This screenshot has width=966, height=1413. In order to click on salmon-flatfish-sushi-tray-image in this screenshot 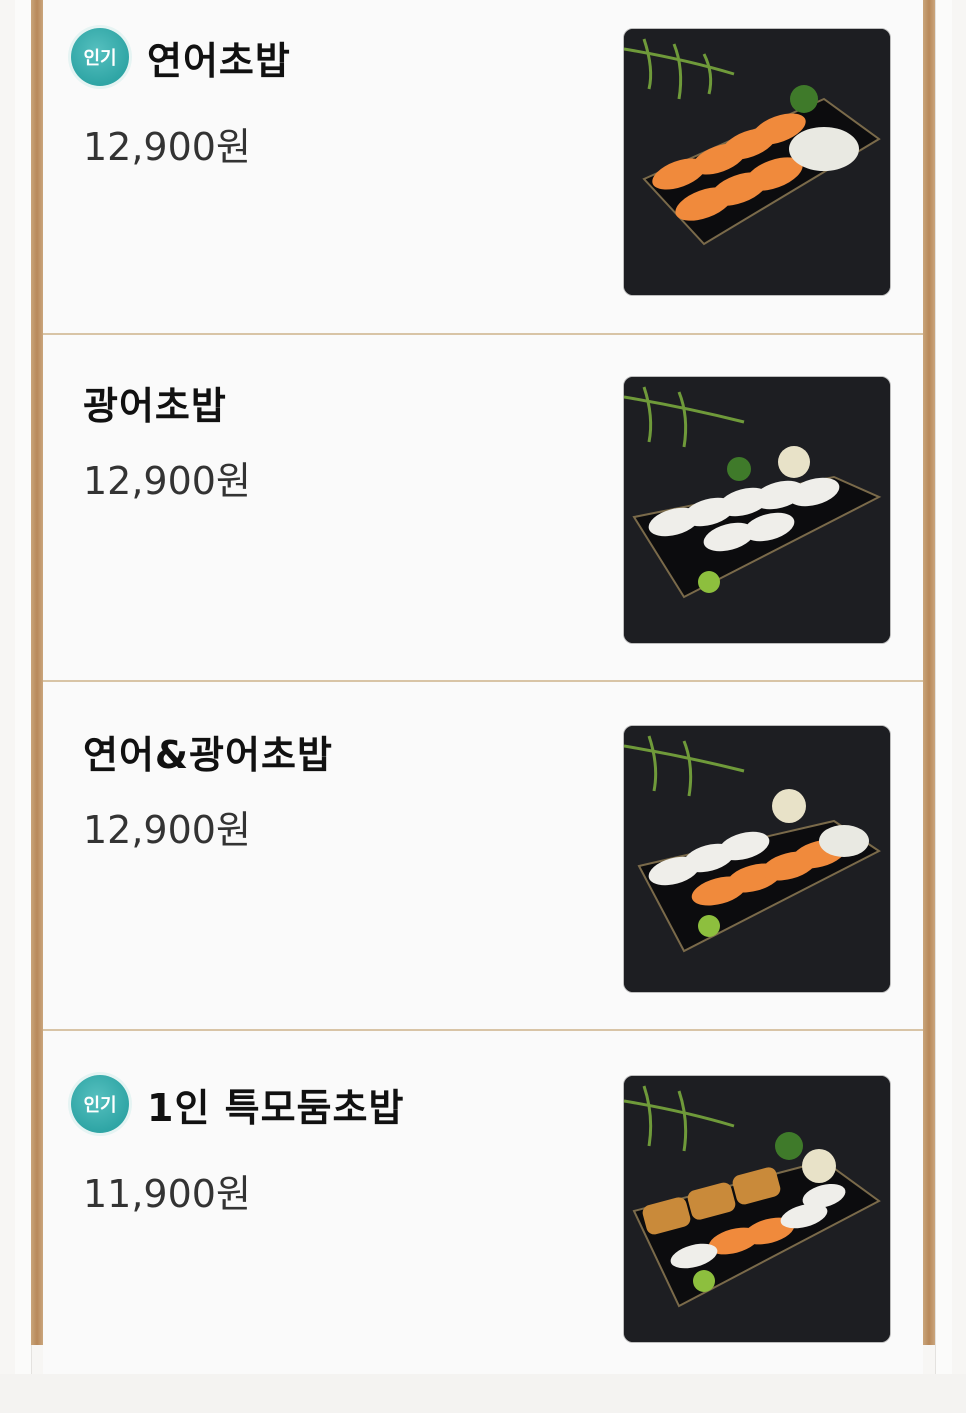, I will do `click(757, 859)`.